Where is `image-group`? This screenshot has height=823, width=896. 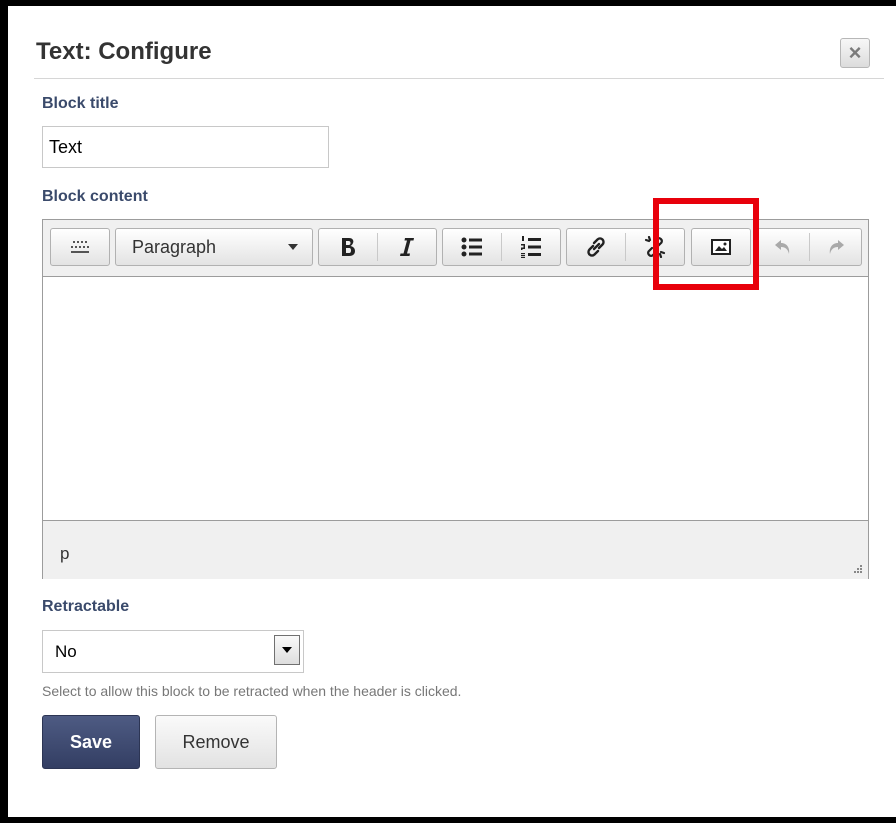
image-group is located at coordinates (721, 247).